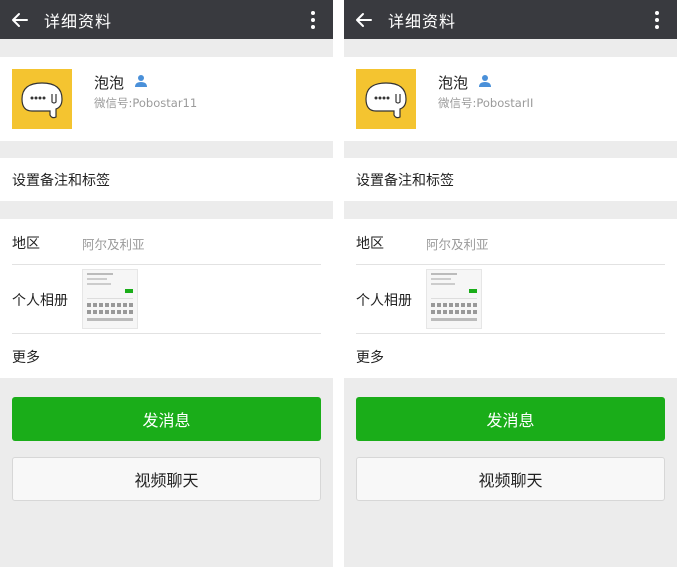 Image resolution: width=678 pixels, height=567 pixels. What do you see at coordinates (486, 103) in the screenshot?
I see `wechat-id: 微信号:PobostarII` at bounding box center [486, 103].